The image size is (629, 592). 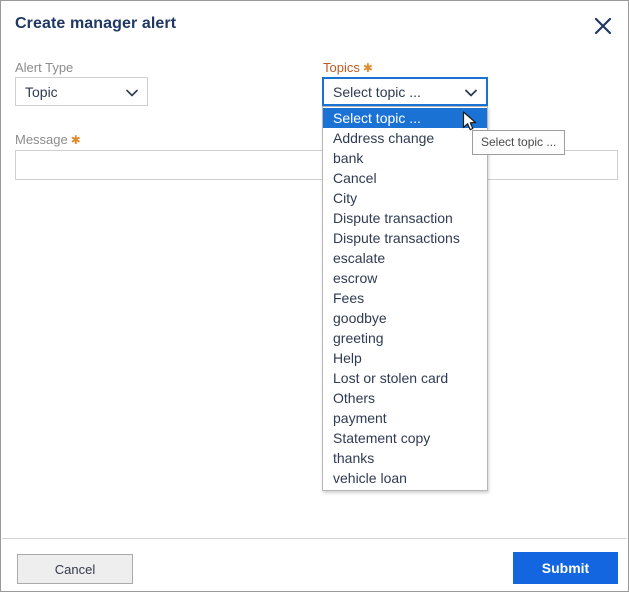 What do you see at coordinates (75, 140) in the screenshot?
I see `required-asterisk-message: ✱` at bounding box center [75, 140].